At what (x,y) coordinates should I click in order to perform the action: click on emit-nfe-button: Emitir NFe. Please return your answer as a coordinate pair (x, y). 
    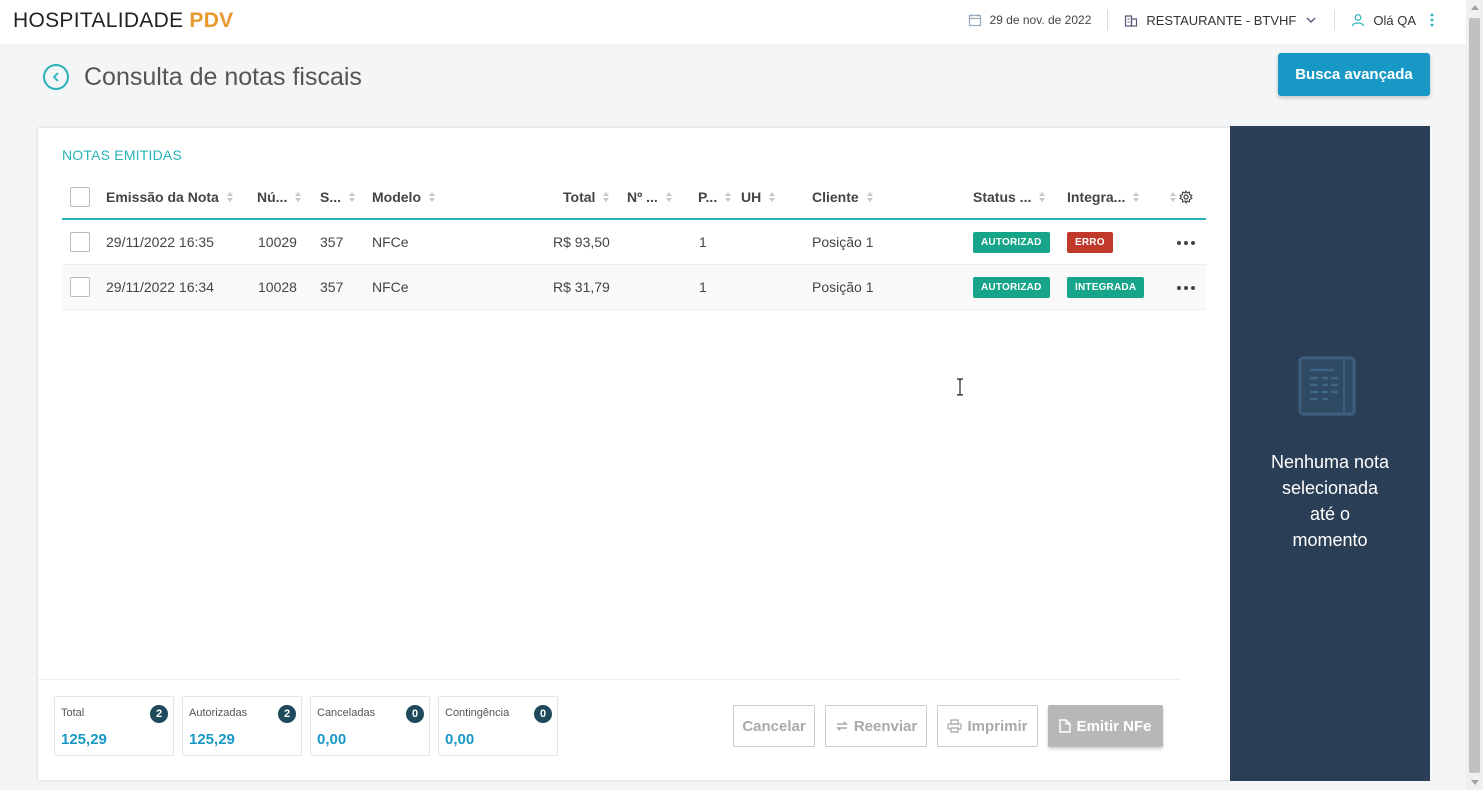
    Looking at the image, I should click on (1105, 726).